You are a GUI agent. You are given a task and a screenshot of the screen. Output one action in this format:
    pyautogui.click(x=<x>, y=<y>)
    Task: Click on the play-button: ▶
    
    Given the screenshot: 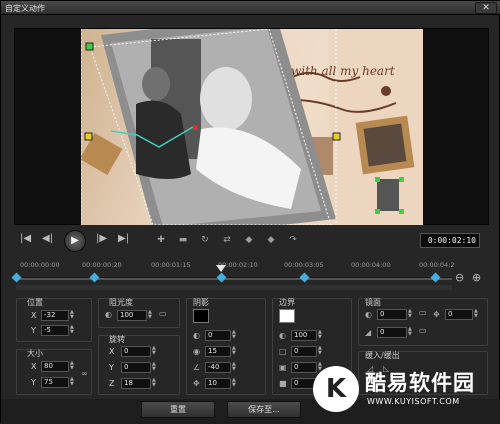 What is the action you would take?
    pyautogui.click(x=75, y=241)
    